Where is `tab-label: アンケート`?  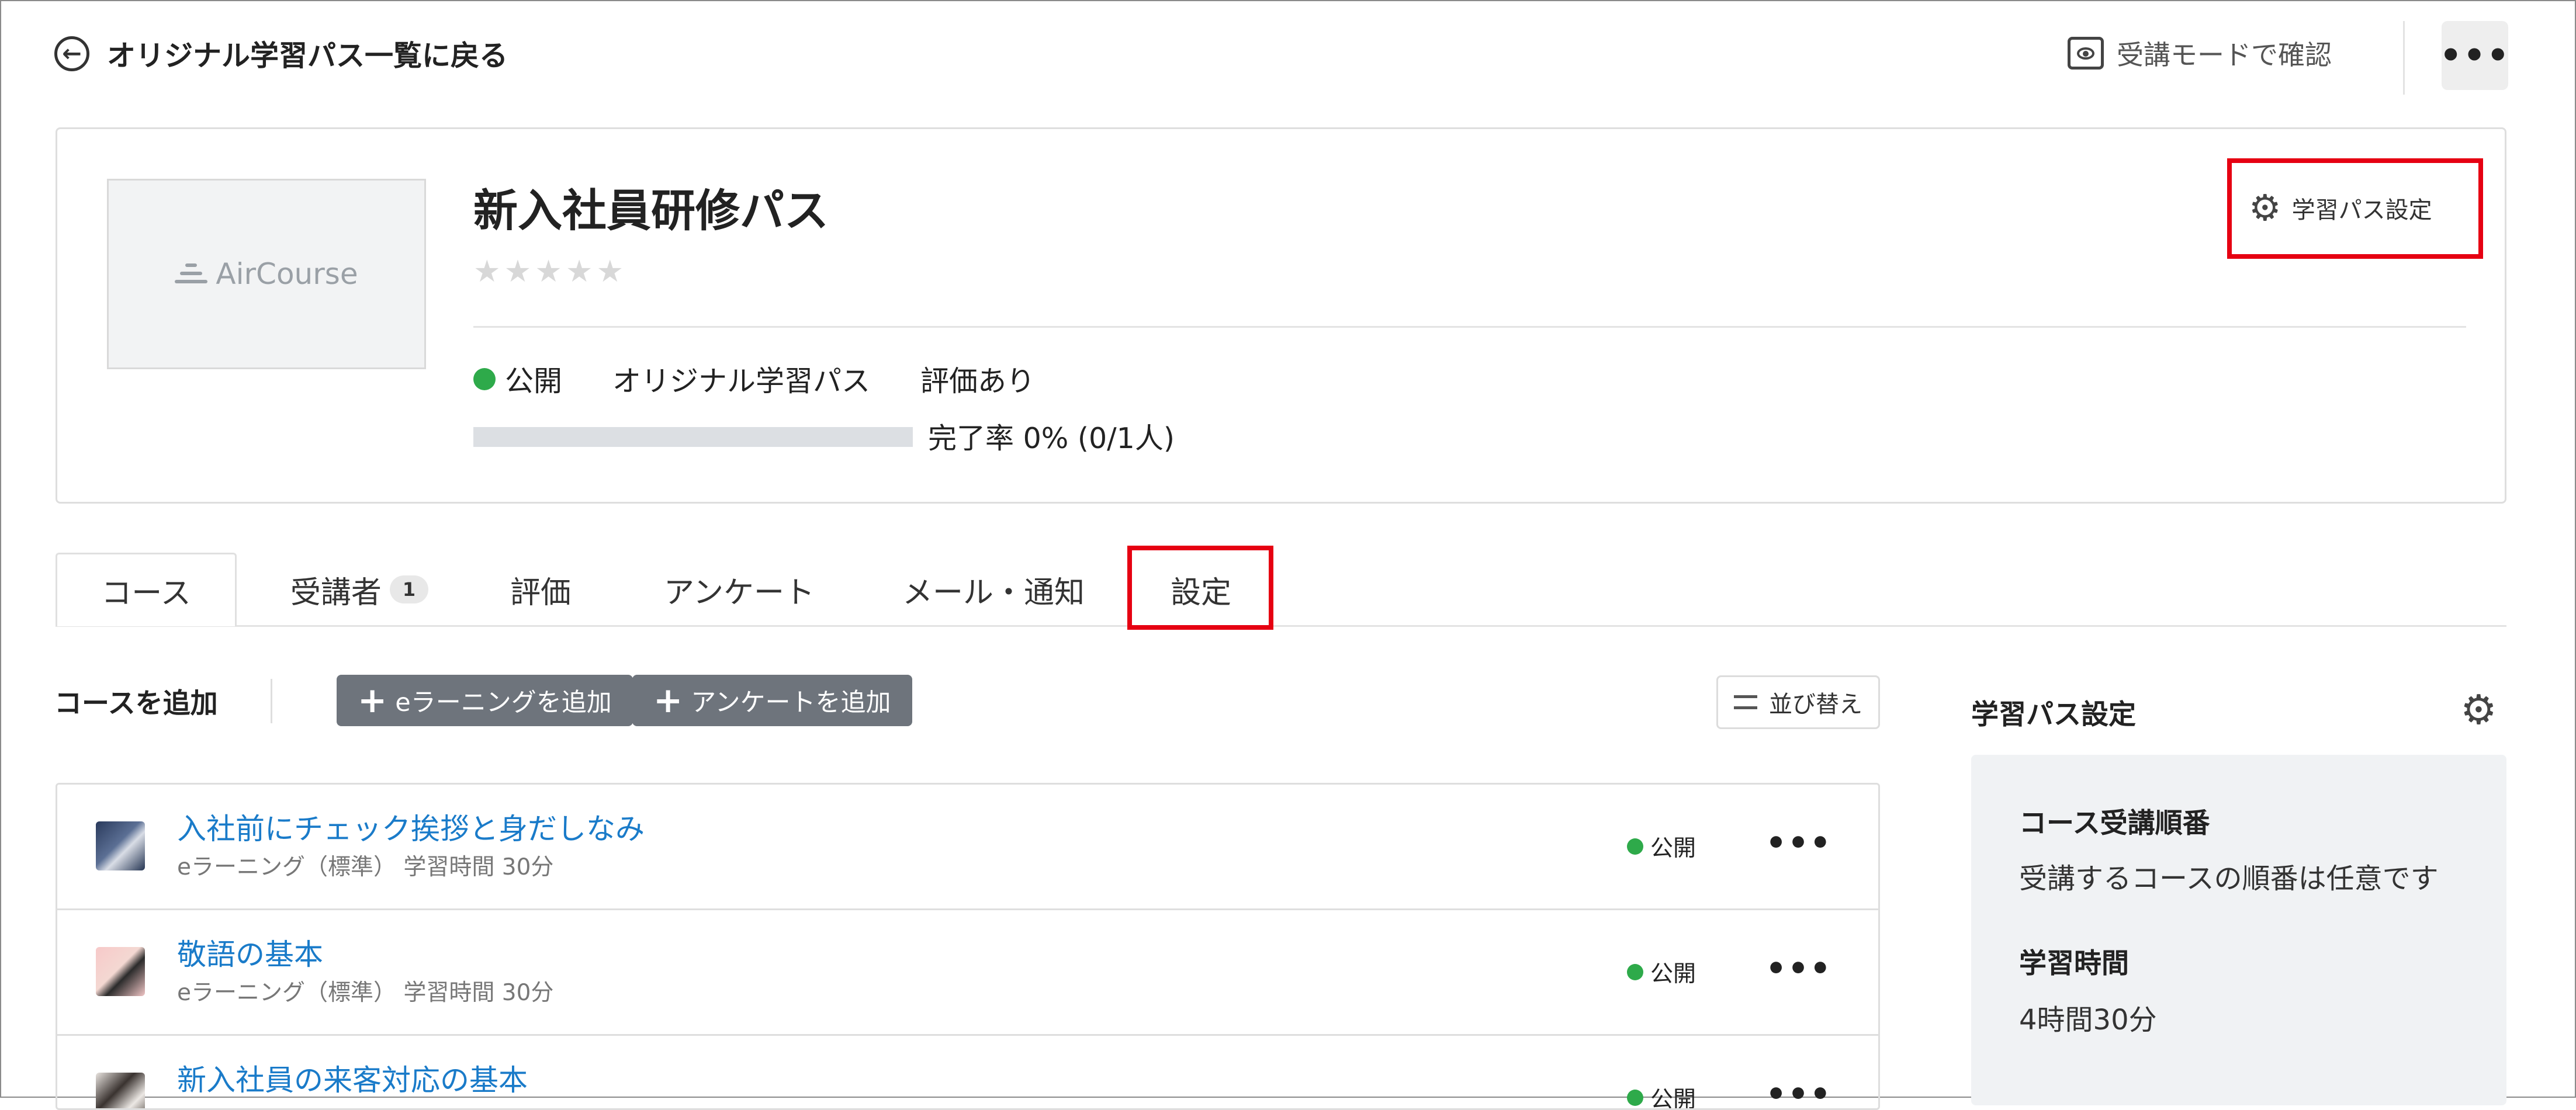
tab-label: アンケート is located at coordinates (740, 593).